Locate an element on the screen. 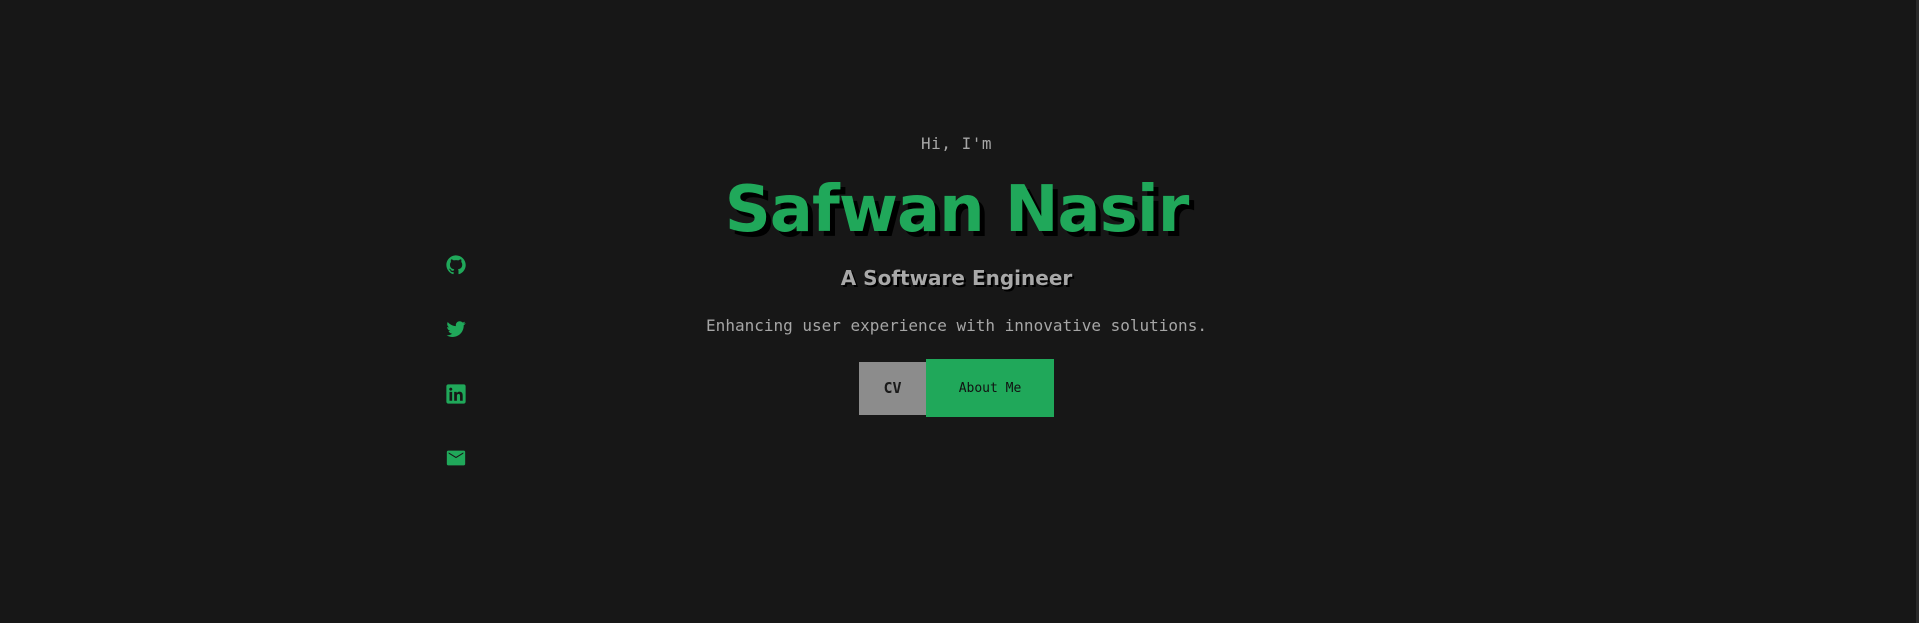  twitter-icon is located at coordinates (456, 329).